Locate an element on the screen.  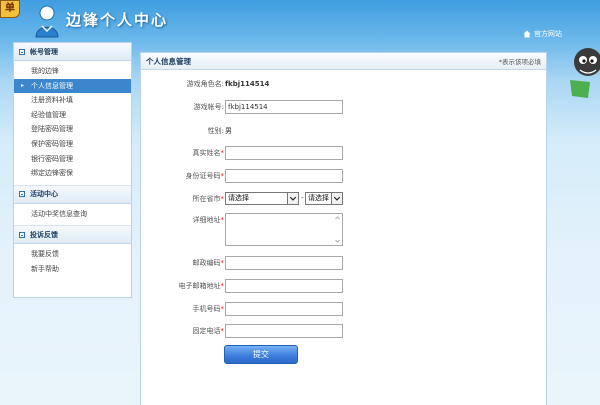
postcode-label: 邮政编码* is located at coordinates (174, 263).